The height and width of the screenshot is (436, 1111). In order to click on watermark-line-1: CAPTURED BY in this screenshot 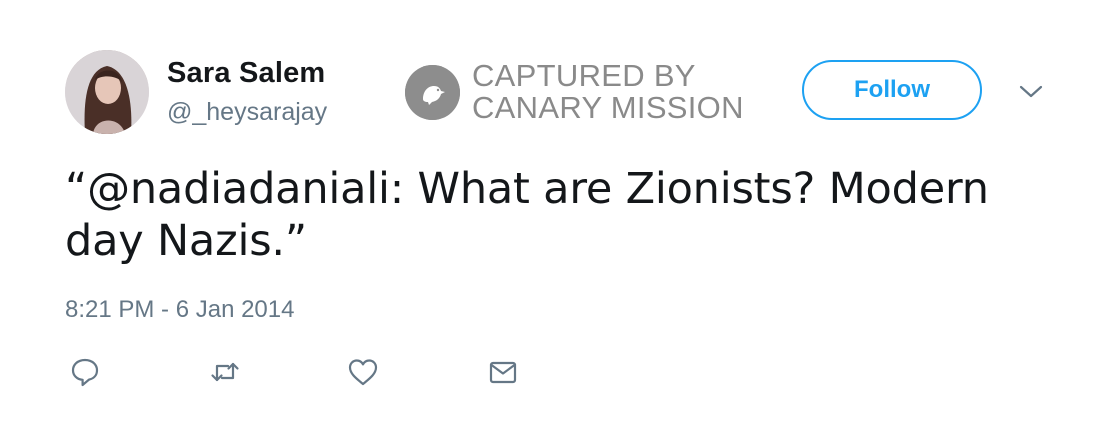, I will do `click(584, 75)`.